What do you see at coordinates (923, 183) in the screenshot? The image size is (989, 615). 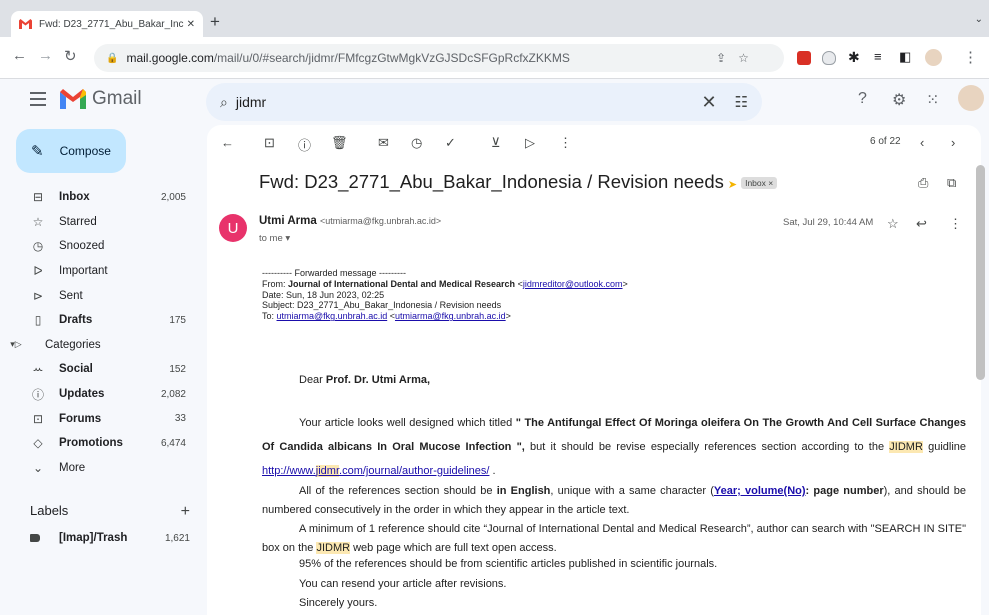 I see `print-icon: ⎙` at bounding box center [923, 183].